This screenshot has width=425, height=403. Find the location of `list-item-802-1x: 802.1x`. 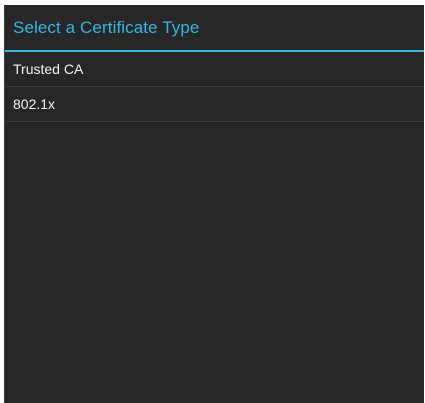

list-item-802-1x: 802.1x is located at coordinates (214, 104).